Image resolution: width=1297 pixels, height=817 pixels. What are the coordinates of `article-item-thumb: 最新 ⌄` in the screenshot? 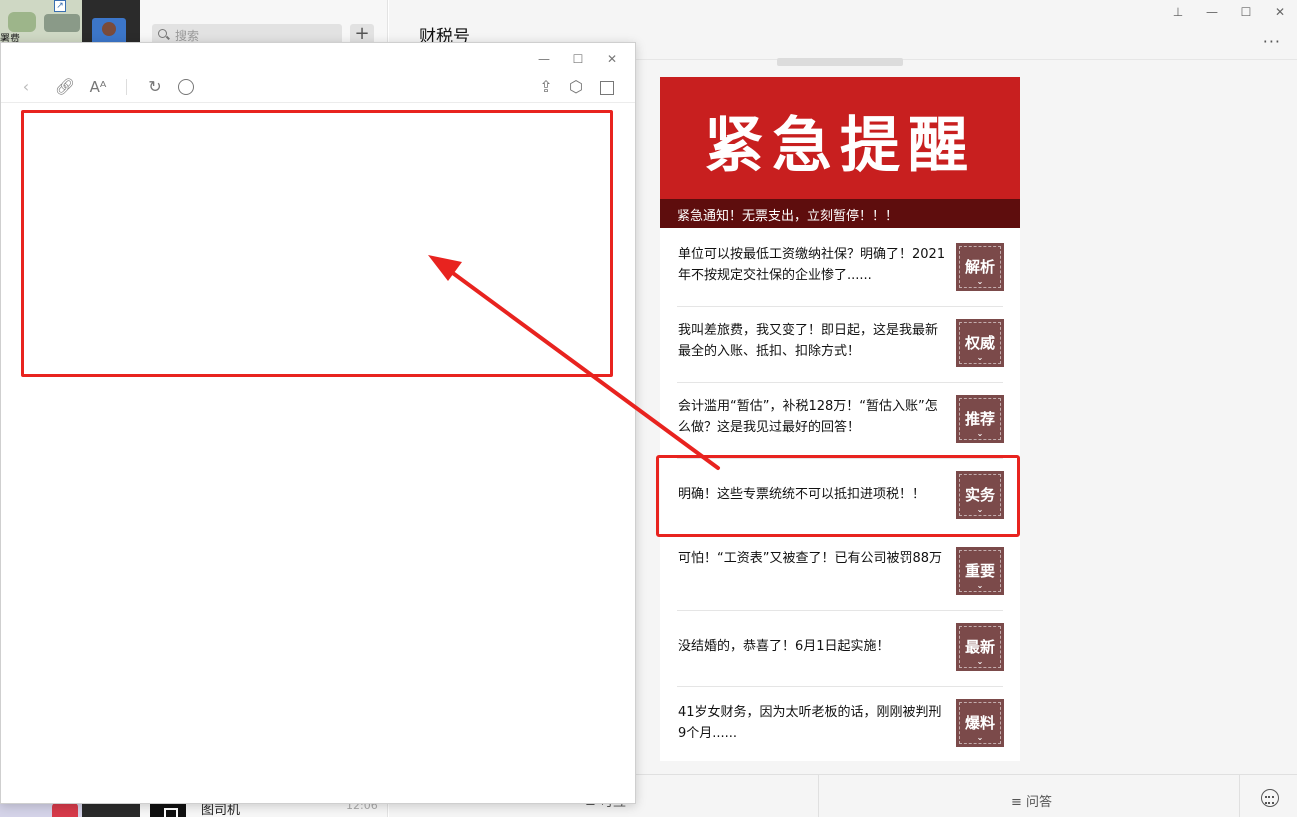 It's located at (980, 647).